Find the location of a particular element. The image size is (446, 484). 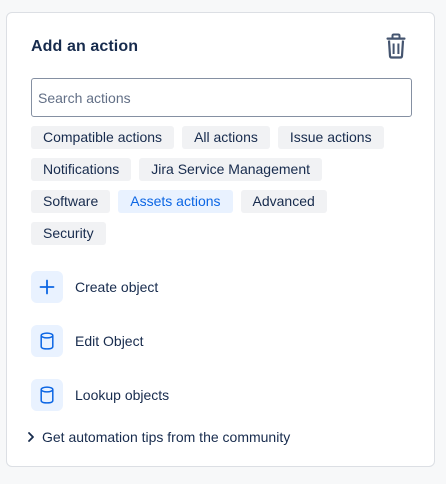

automation-tips-label: Get automation tips from the community is located at coordinates (166, 437).